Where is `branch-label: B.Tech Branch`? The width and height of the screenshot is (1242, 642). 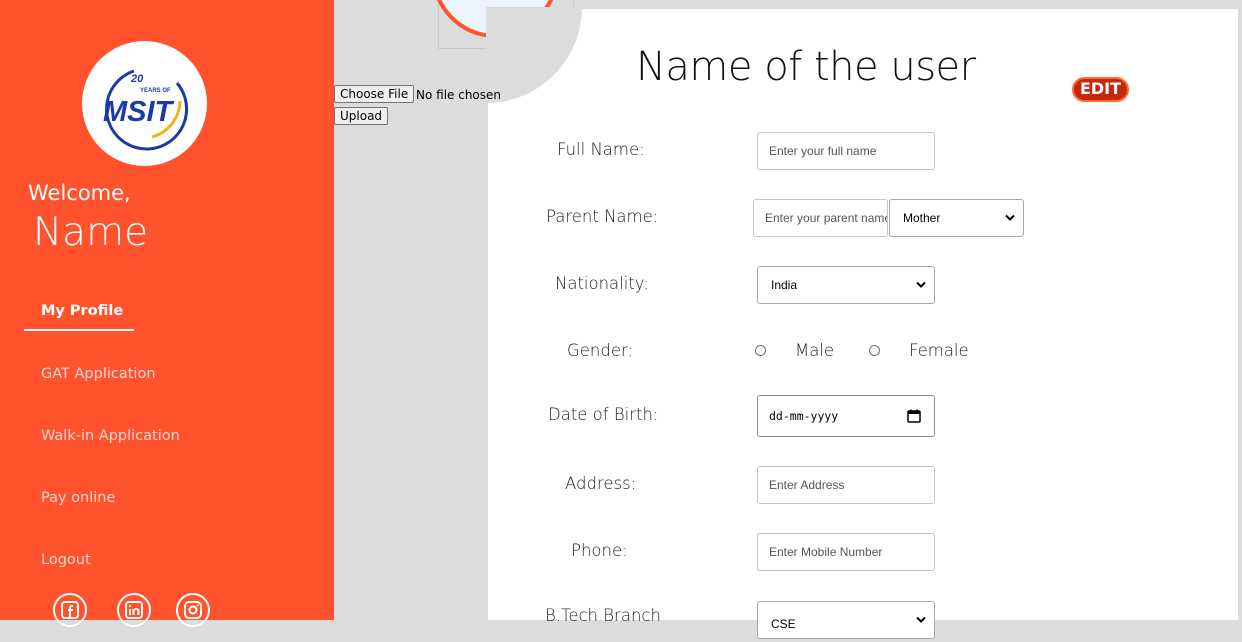 branch-label: B.Tech Branch is located at coordinates (603, 615).